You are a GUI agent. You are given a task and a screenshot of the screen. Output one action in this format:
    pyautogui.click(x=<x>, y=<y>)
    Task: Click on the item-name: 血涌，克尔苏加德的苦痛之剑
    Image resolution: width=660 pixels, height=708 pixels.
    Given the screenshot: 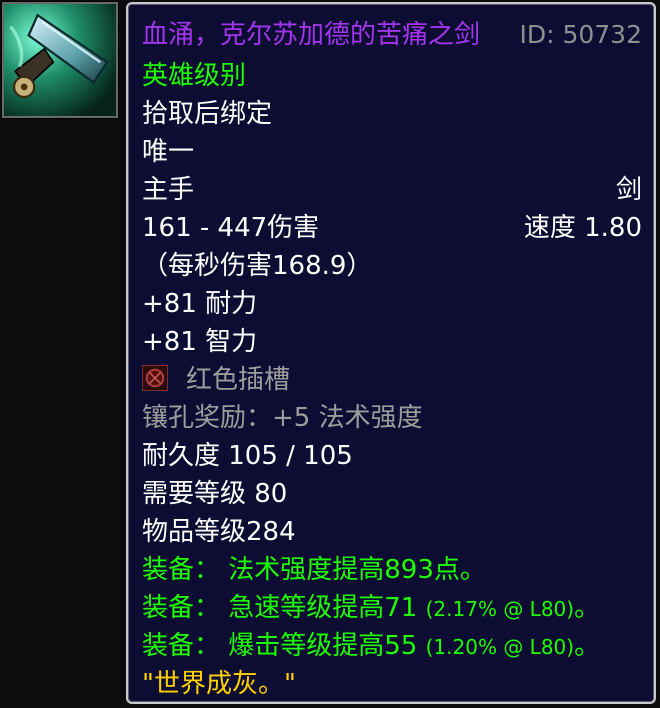 What is the action you would take?
    pyautogui.click(x=311, y=35)
    